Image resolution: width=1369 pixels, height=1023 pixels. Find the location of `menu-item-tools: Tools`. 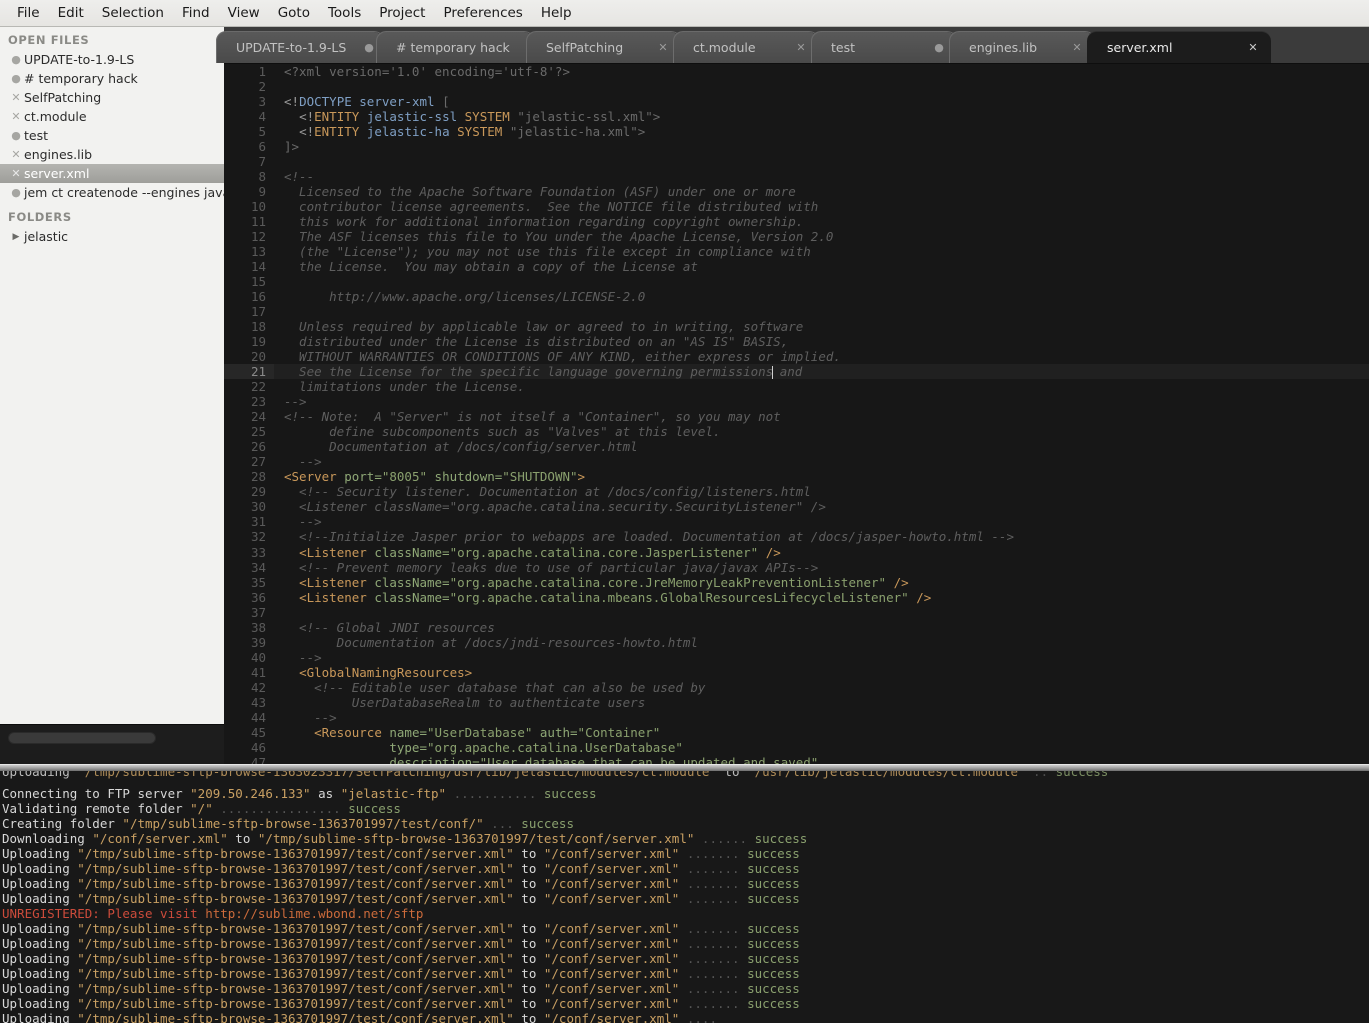

menu-item-tools: Tools is located at coordinates (344, 13).